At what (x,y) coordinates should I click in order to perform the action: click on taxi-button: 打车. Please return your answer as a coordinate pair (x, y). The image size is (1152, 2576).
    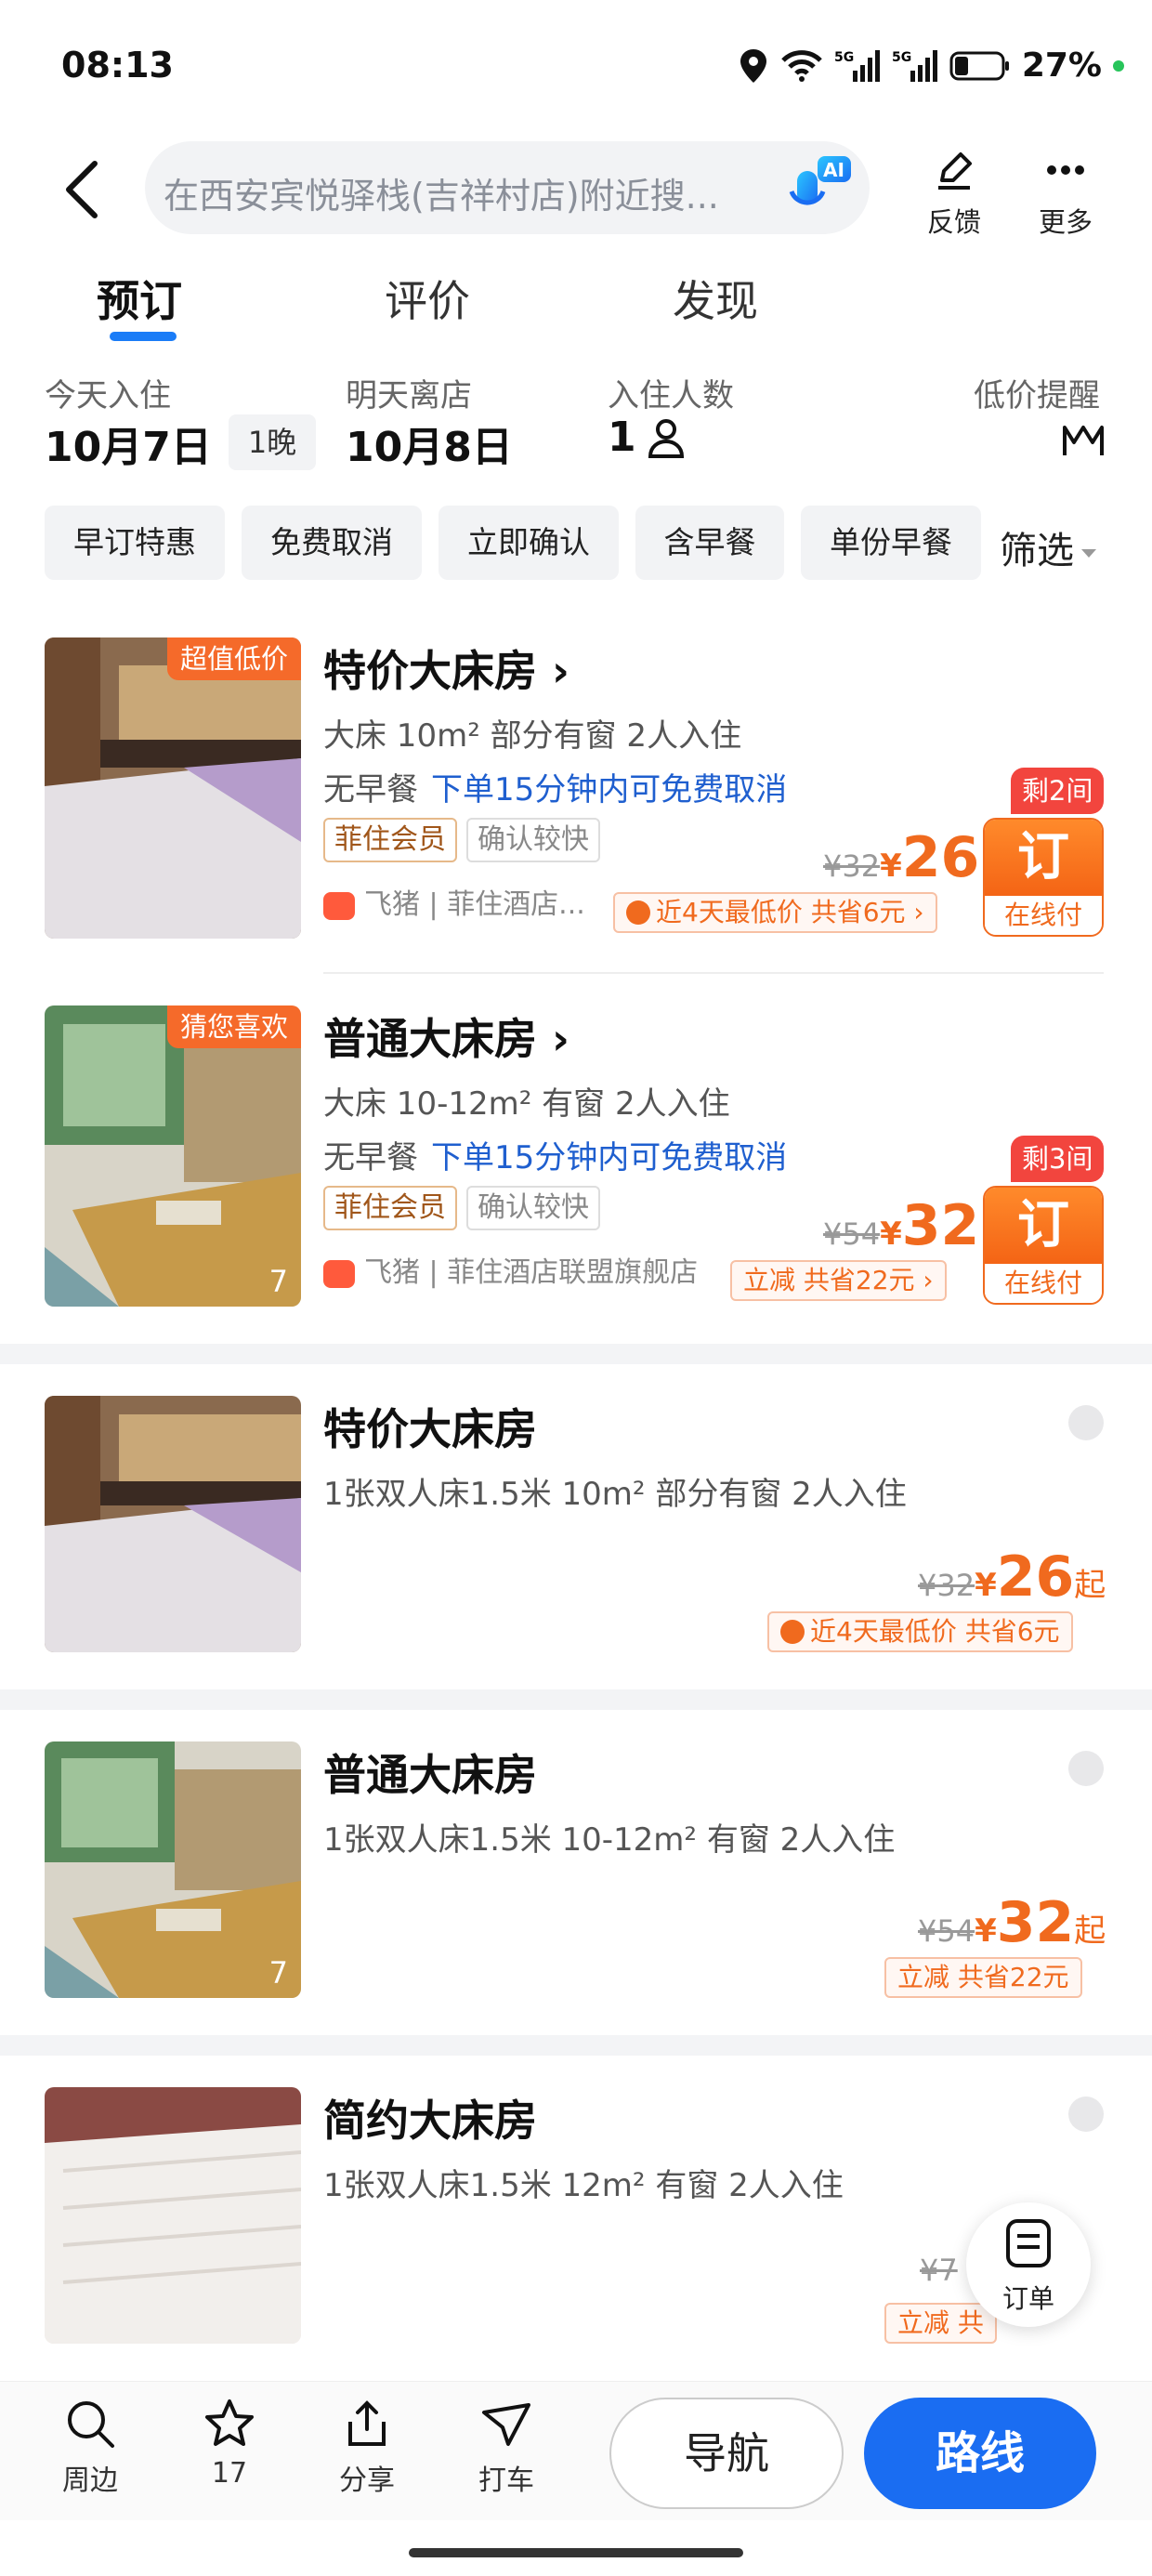
    Looking at the image, I should click on (506, 2448).